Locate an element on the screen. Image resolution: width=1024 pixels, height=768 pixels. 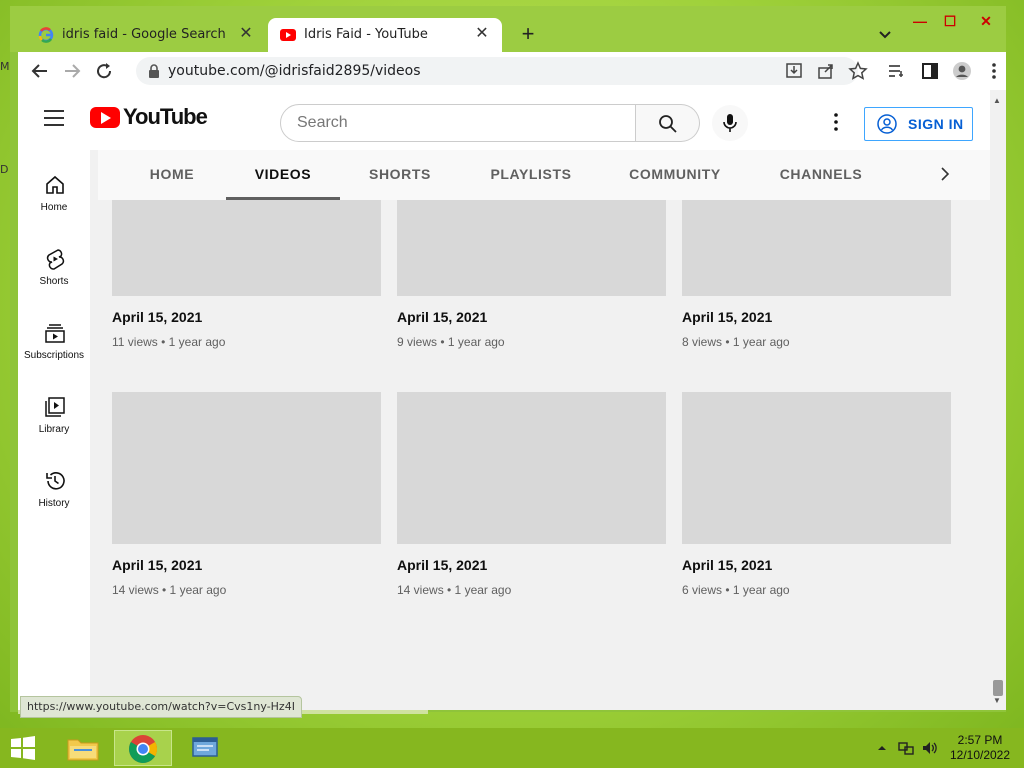
video-meta: 11 views • 1 year ago is located at coordinates (169, 342).